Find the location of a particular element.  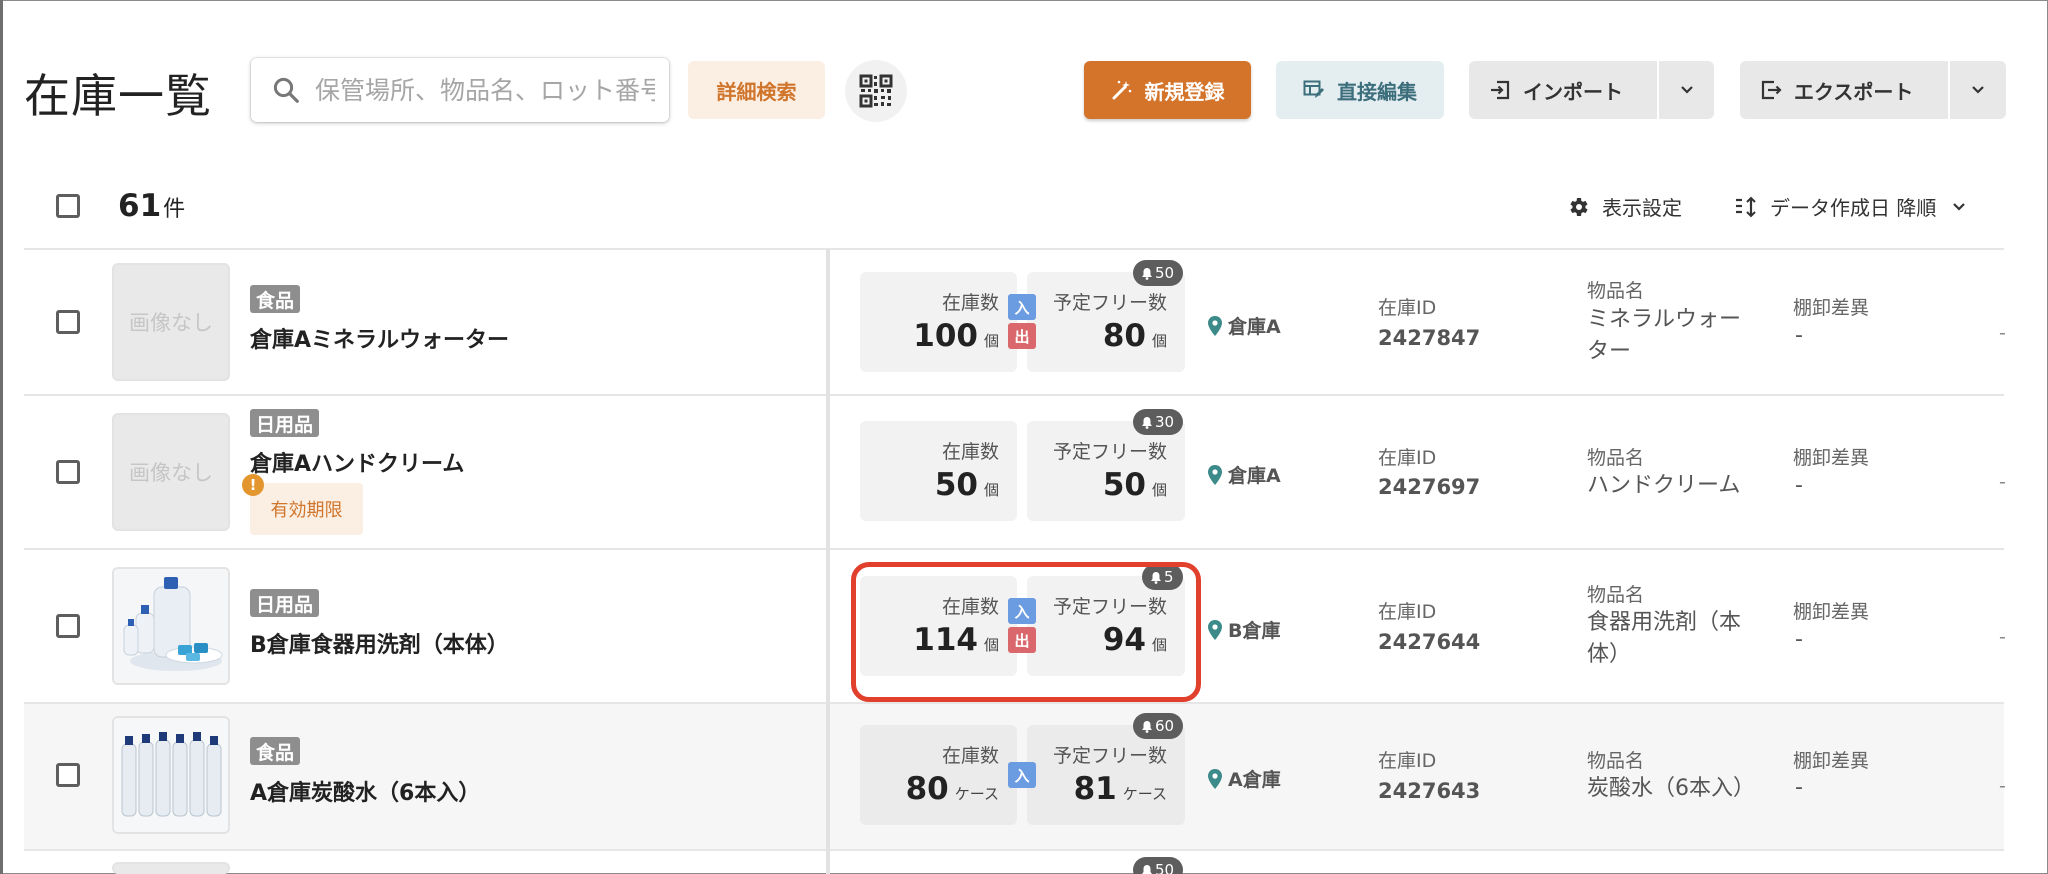

highlight-box is located at coordinates (1026, 632).